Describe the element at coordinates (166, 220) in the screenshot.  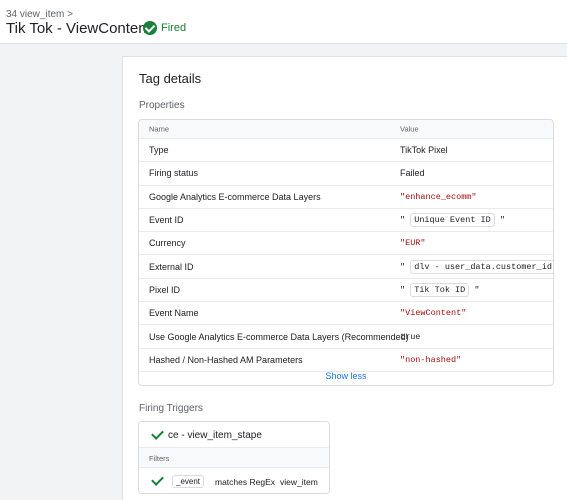
I see `property-name: Event ID` at that location.